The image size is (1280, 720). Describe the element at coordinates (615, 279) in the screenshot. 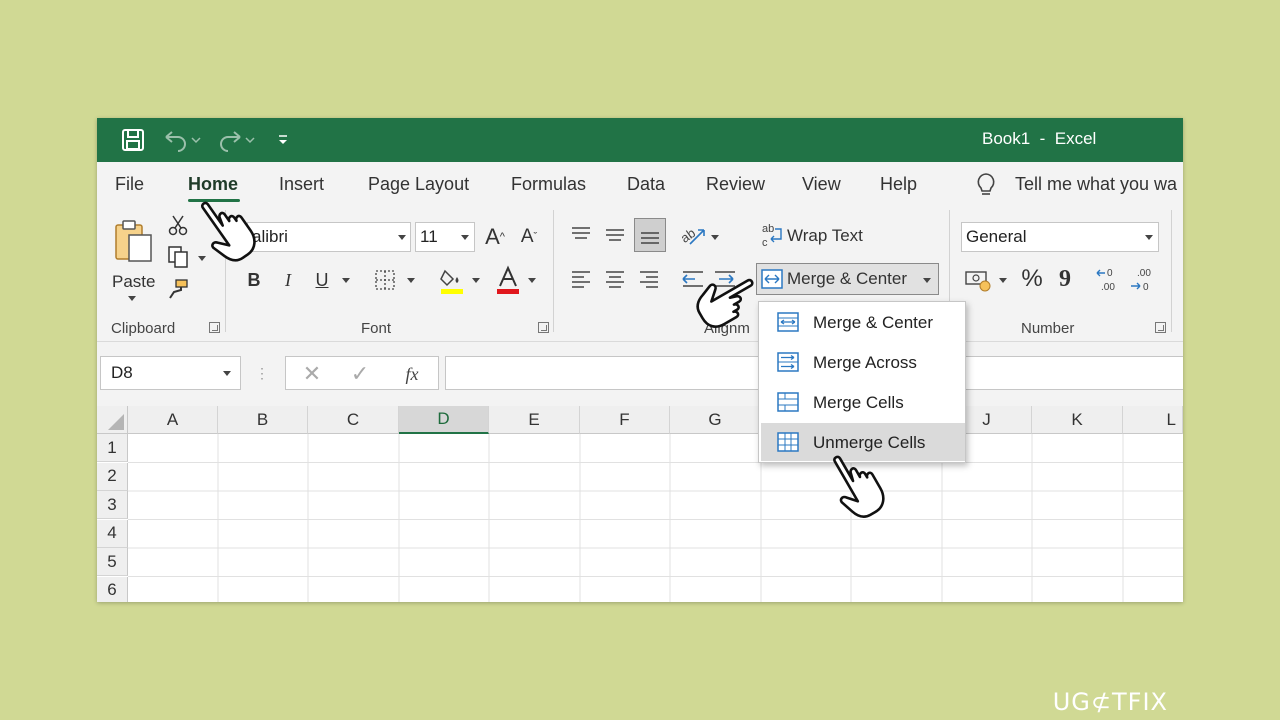

I see `align-center-icon` at that location.